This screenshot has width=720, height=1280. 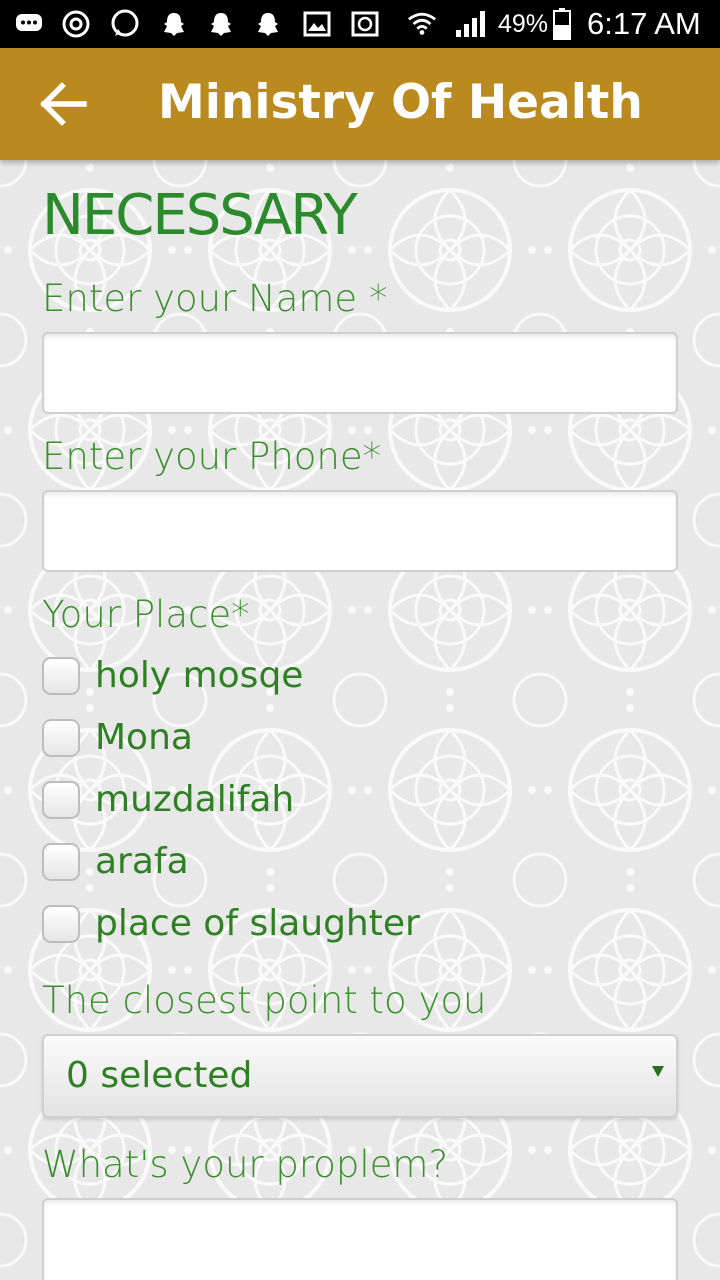 I want to click on closest-point-label: The closest point to you, so click(x=264, y=1000).